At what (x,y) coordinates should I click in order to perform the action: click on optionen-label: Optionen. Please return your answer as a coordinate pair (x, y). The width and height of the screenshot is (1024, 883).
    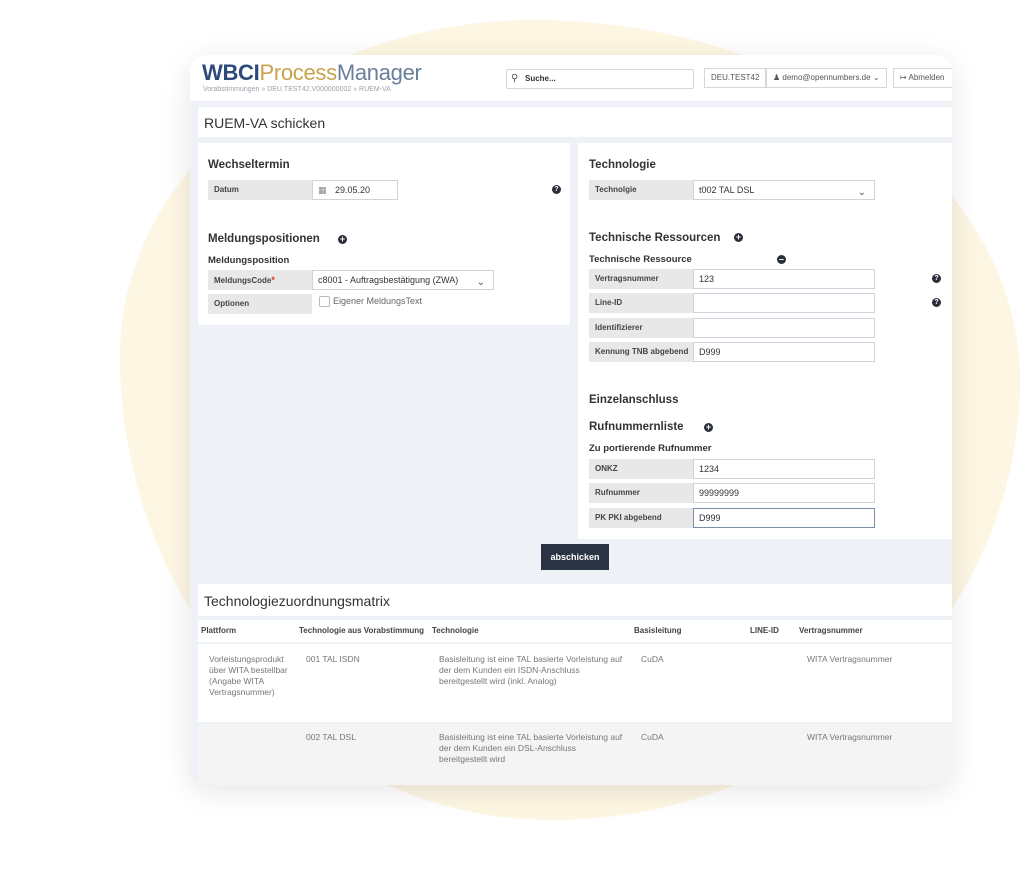
    Looking at the image, I should click on (260, 304).